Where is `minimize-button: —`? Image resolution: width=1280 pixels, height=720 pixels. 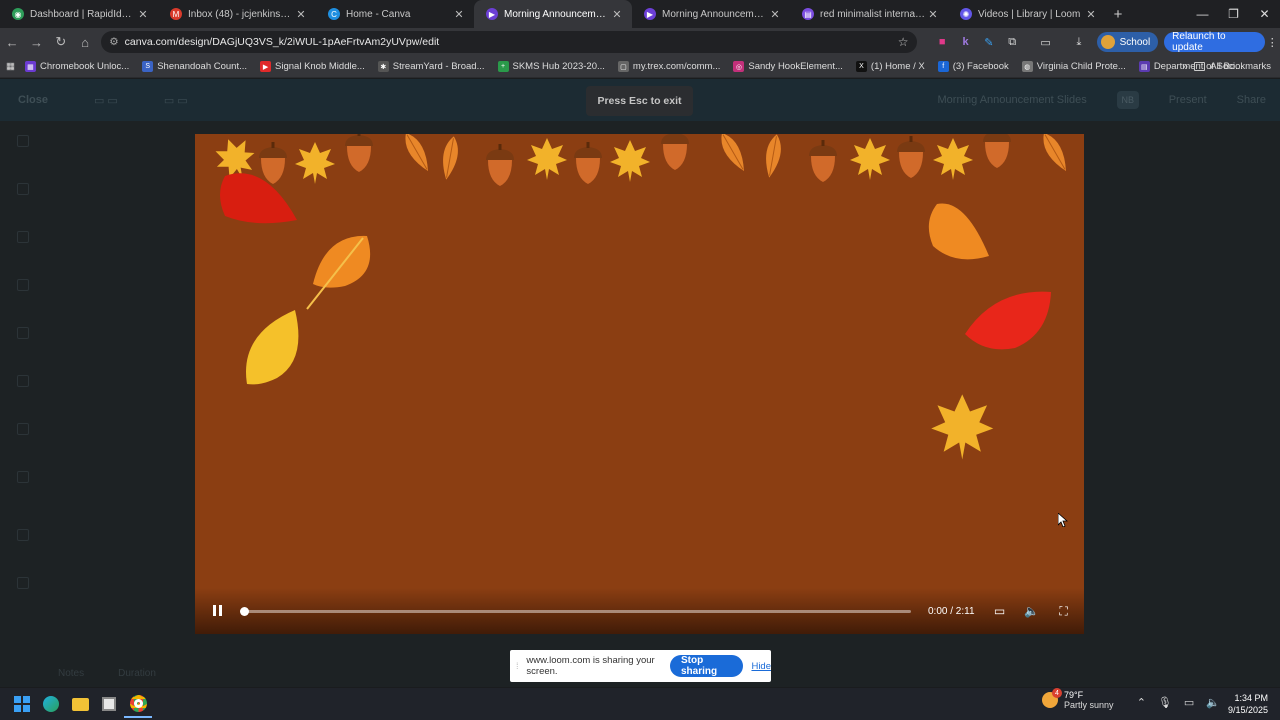
minimize-button: — is located at coordinates (1202, 14).